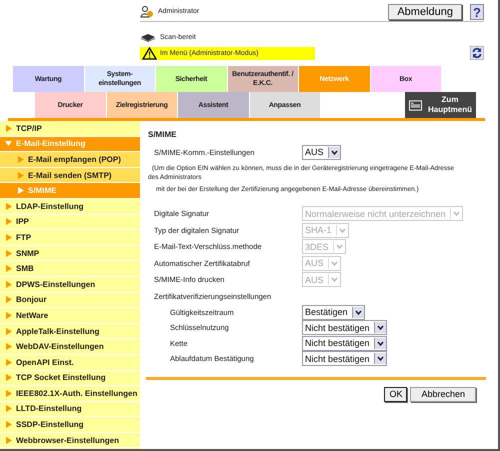 The image size is (500, 451). What do you see at coordinates (440, 105) in the screenshot?
I see `main-menu-button: Zum Hauptmenü` at bounding box center [440, 105].